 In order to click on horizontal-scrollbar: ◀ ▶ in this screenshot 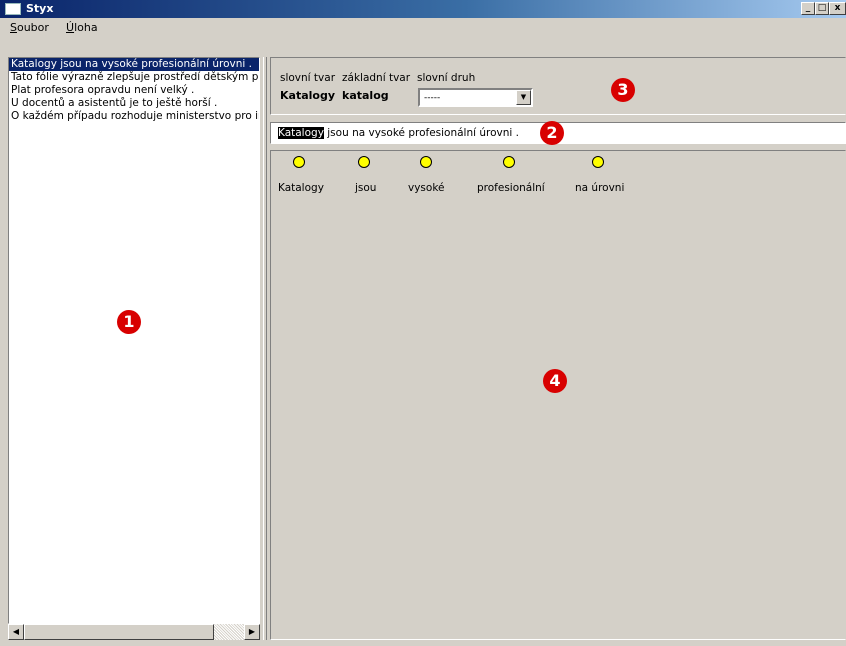, I will do `click(134, 632)`.